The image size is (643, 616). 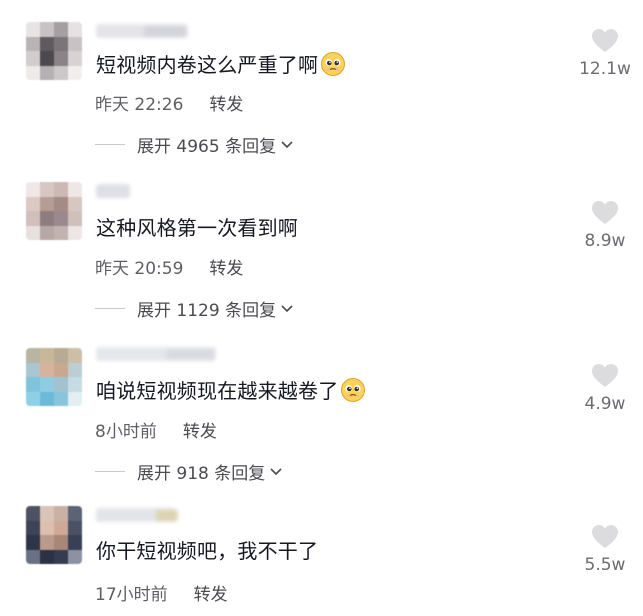 I want to click on like-button: 8.9w, so click(x=605, y=225).